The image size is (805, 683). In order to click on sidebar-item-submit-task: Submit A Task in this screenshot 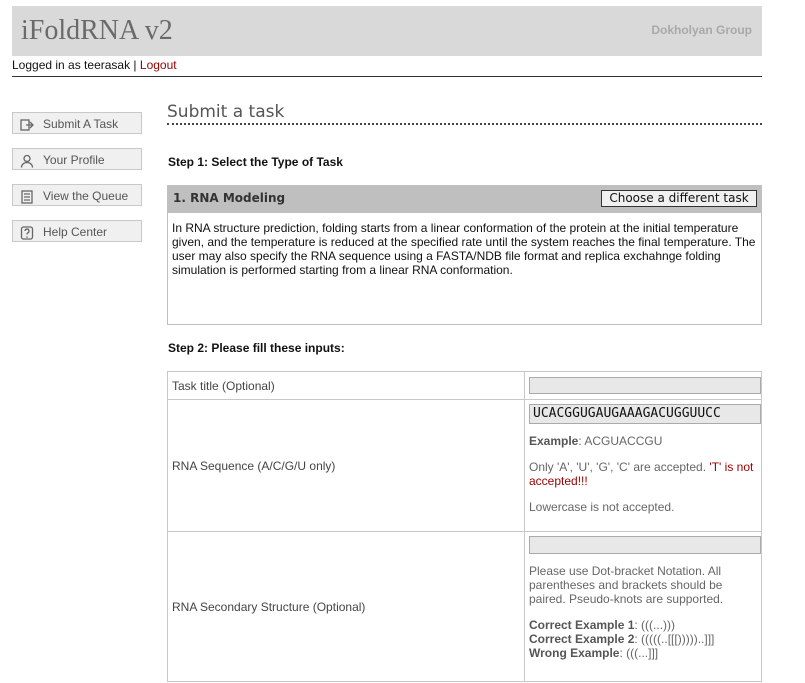, I will do `click(77, 123)`.